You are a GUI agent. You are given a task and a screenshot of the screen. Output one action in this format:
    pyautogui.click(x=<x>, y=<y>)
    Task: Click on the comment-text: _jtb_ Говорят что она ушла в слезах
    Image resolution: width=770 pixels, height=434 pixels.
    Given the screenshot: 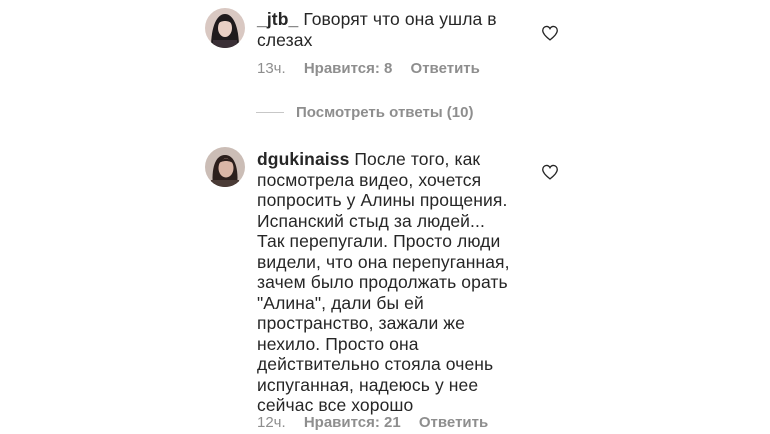 What is the action you would take?
    pyautogui.click(x=377, y=29)
    